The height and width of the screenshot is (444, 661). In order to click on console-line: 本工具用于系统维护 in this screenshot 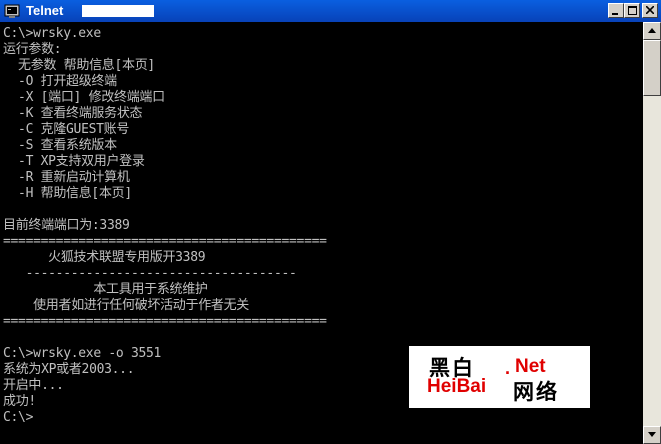, I will do `click(105, 289)`.